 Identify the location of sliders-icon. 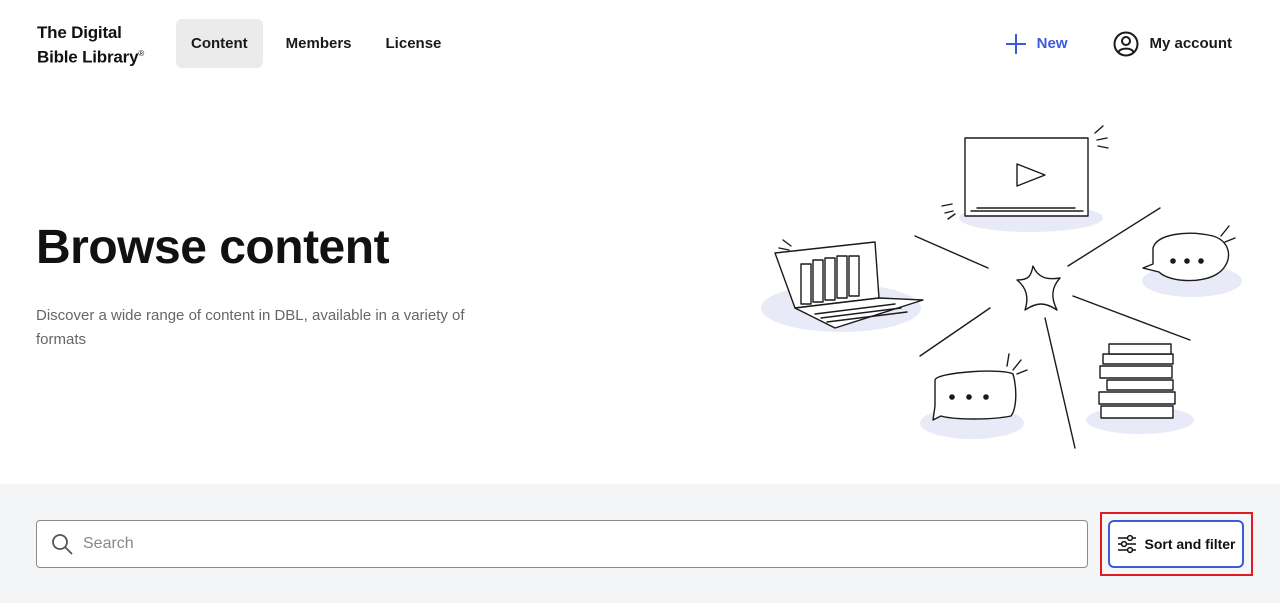
(1127, 544).